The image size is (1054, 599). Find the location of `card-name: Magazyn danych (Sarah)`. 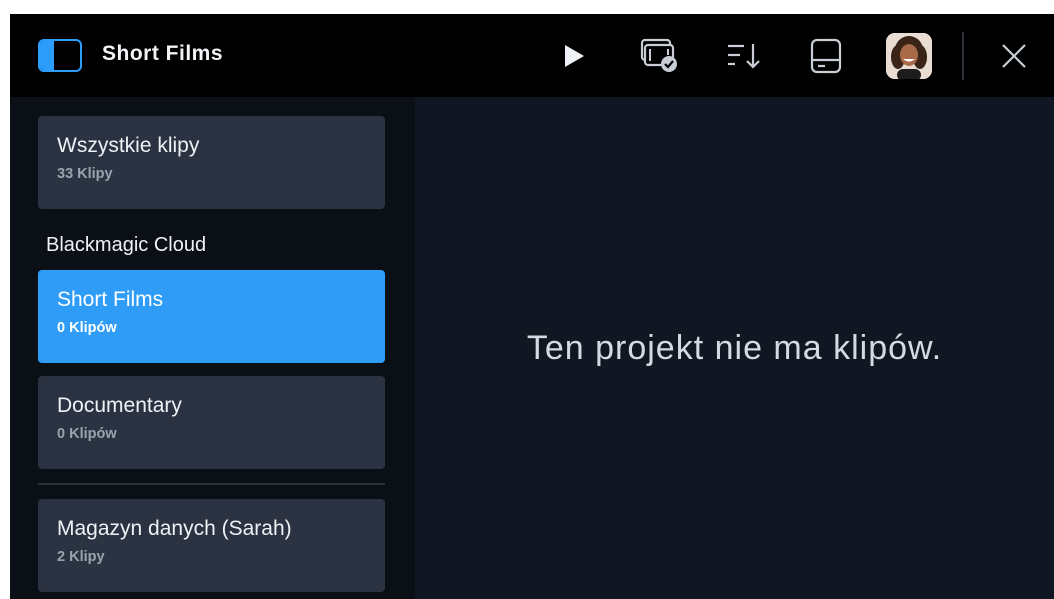

card-name: Magazyn danych (Sarah) is located at coordinates (174, 528).